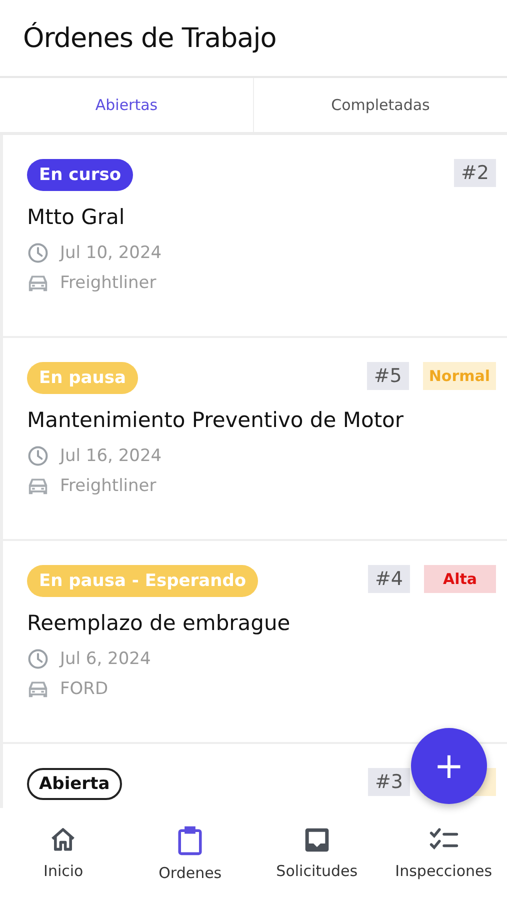 The height and width of the screenshot is (900, 507). I want to click on order-number: #3, so click(389, 782).